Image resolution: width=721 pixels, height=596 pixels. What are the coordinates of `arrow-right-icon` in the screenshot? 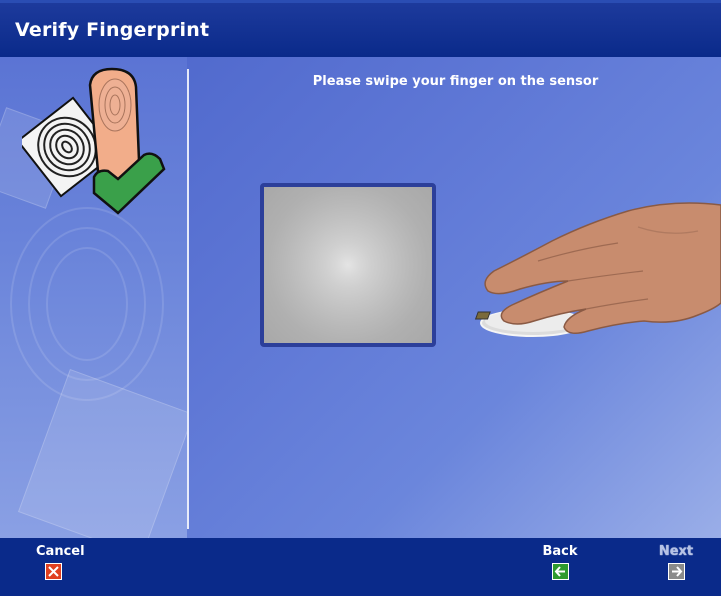 It's located at (676, 571).